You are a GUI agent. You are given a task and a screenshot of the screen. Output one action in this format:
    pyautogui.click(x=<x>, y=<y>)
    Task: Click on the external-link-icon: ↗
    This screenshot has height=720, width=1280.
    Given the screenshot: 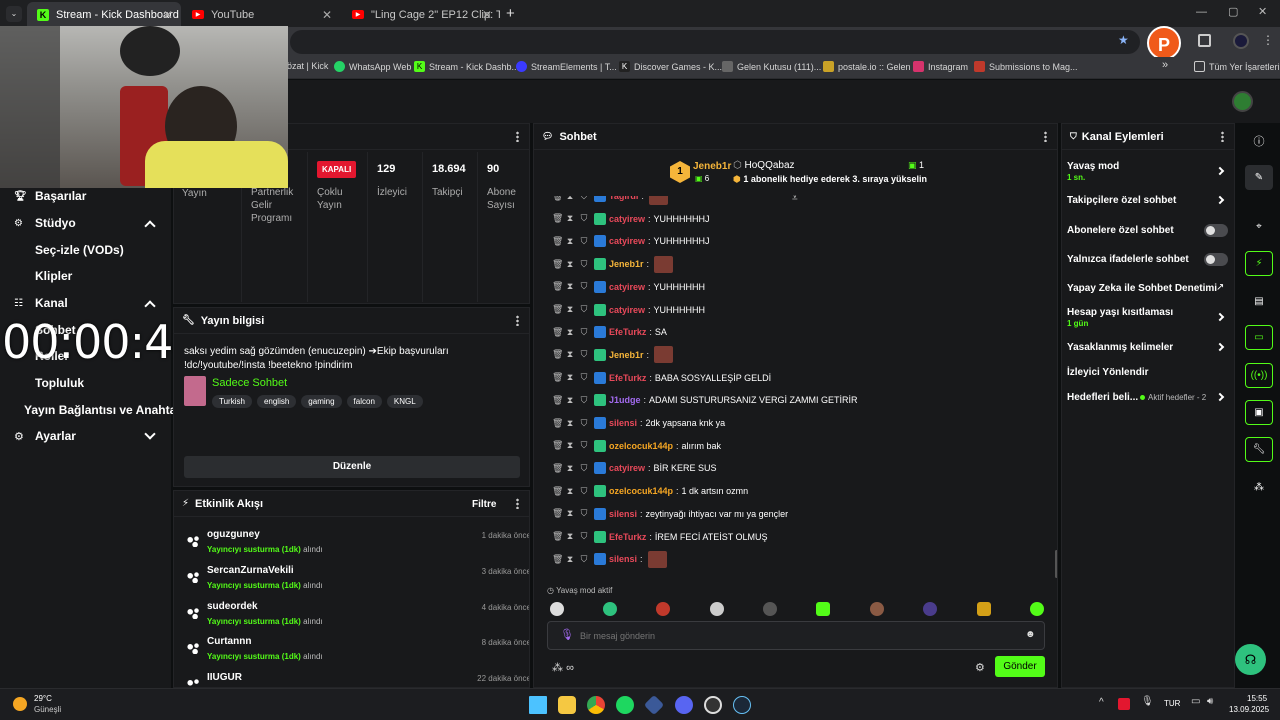 What is the action you would take?
    pyautogui.click(x=1220, y=287)
    